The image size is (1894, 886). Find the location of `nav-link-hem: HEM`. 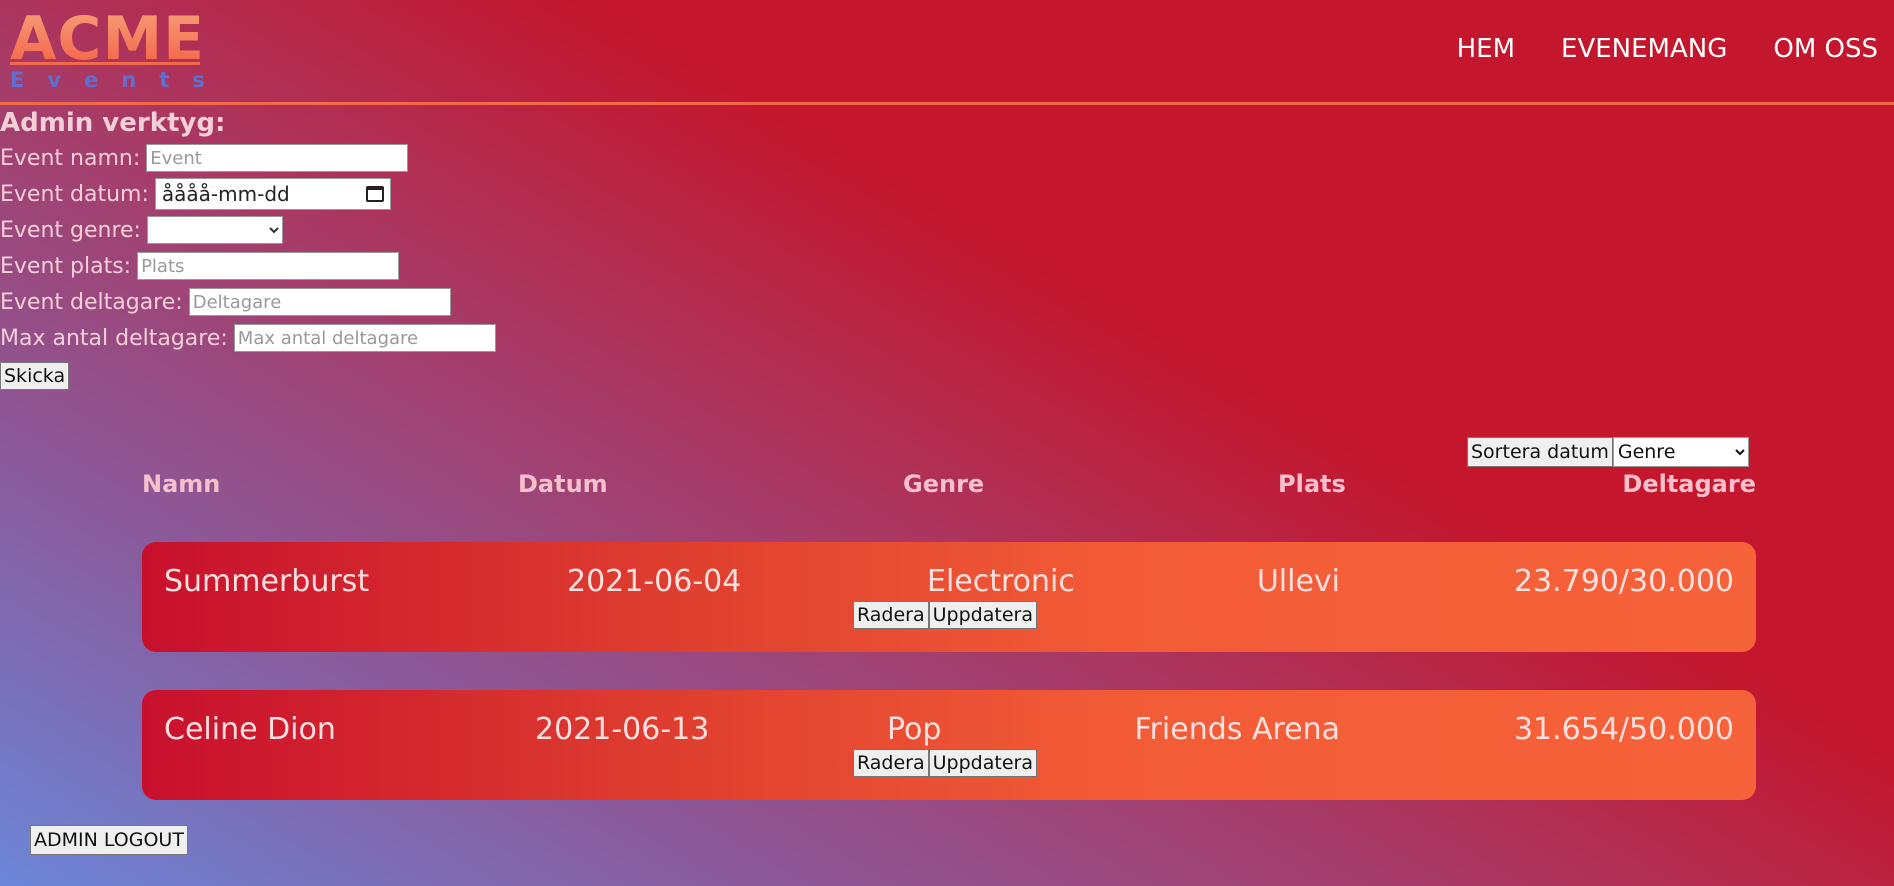

nav-link-hem: HEM is located at coordinates (1486, 49).